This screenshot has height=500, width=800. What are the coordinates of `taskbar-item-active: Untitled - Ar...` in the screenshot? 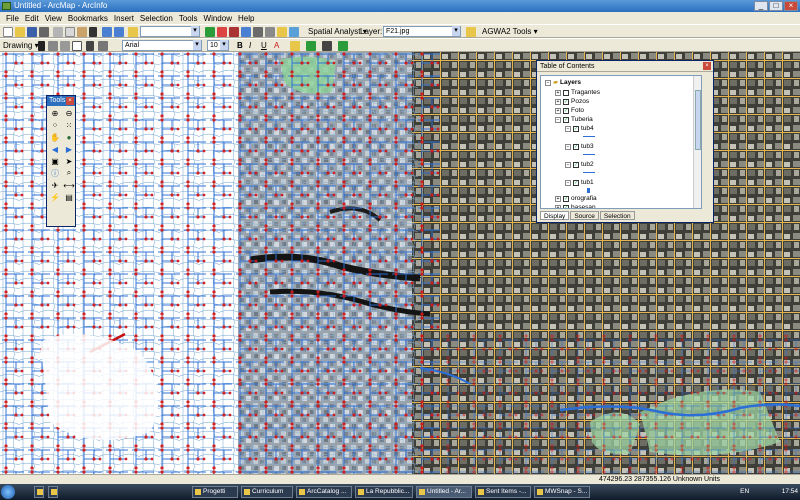 It's located at (444, 492).